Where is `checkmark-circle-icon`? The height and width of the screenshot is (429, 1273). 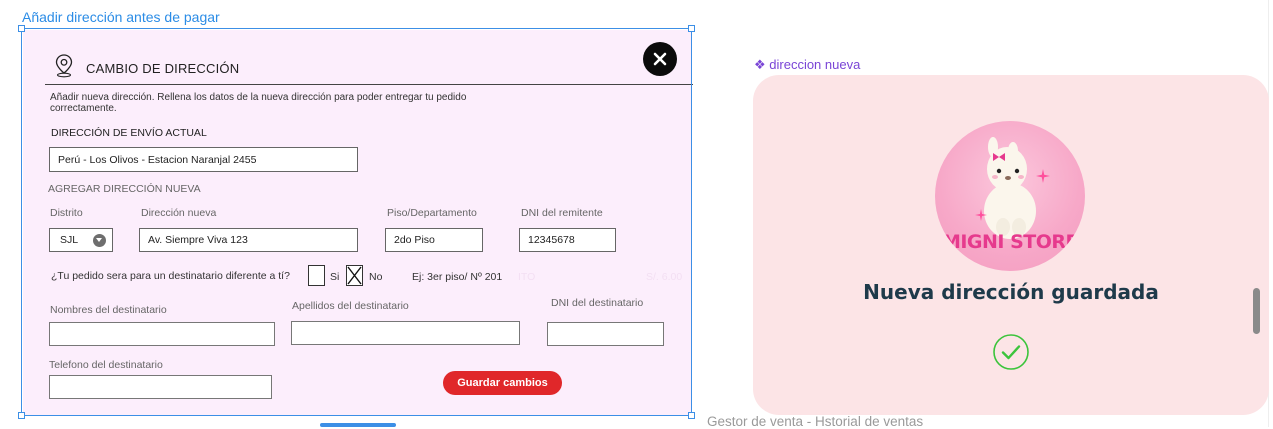
checkmark-circle-icon is located at coordinates (1011, 352).